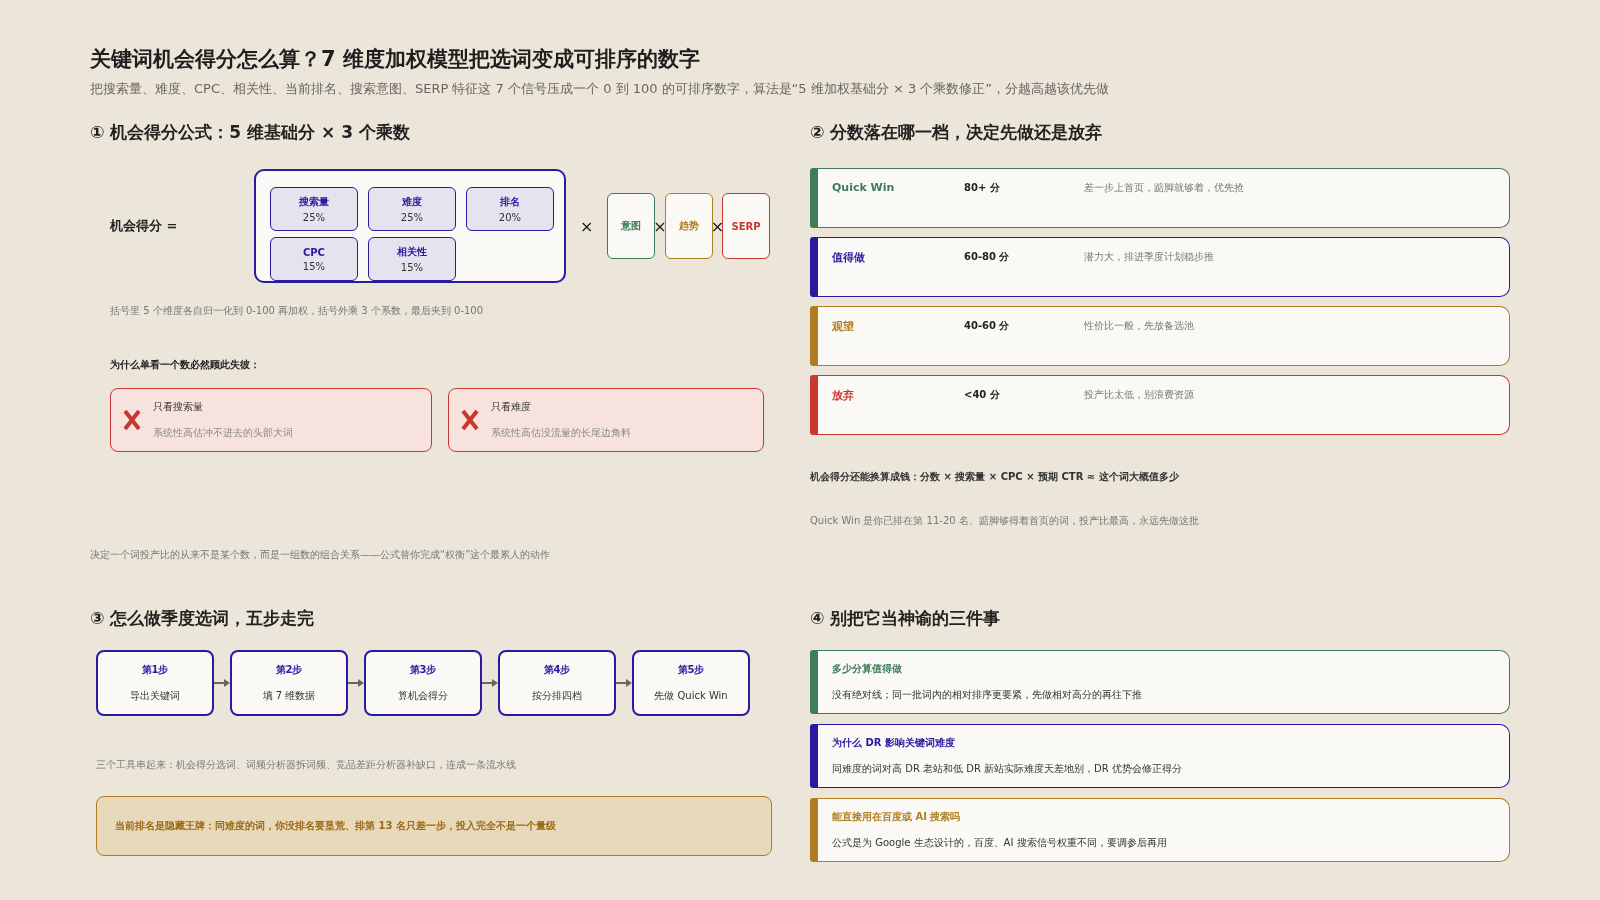 This screenshot has height=900, width=1600. What do you see at coordinates (313, 252) in the screenshot?
I see `weight-name: CPC` at bounding box center [313, 252].